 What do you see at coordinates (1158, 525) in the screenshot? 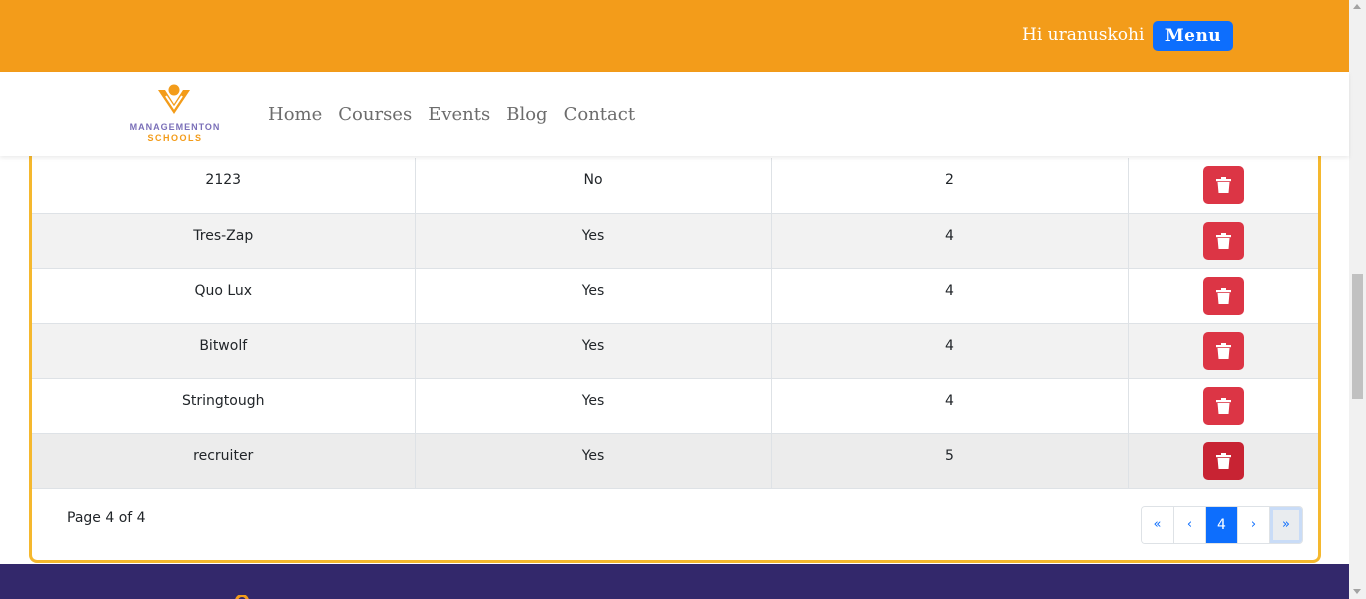
I see `first-page-button: «` at bounding box center [1158, 525].